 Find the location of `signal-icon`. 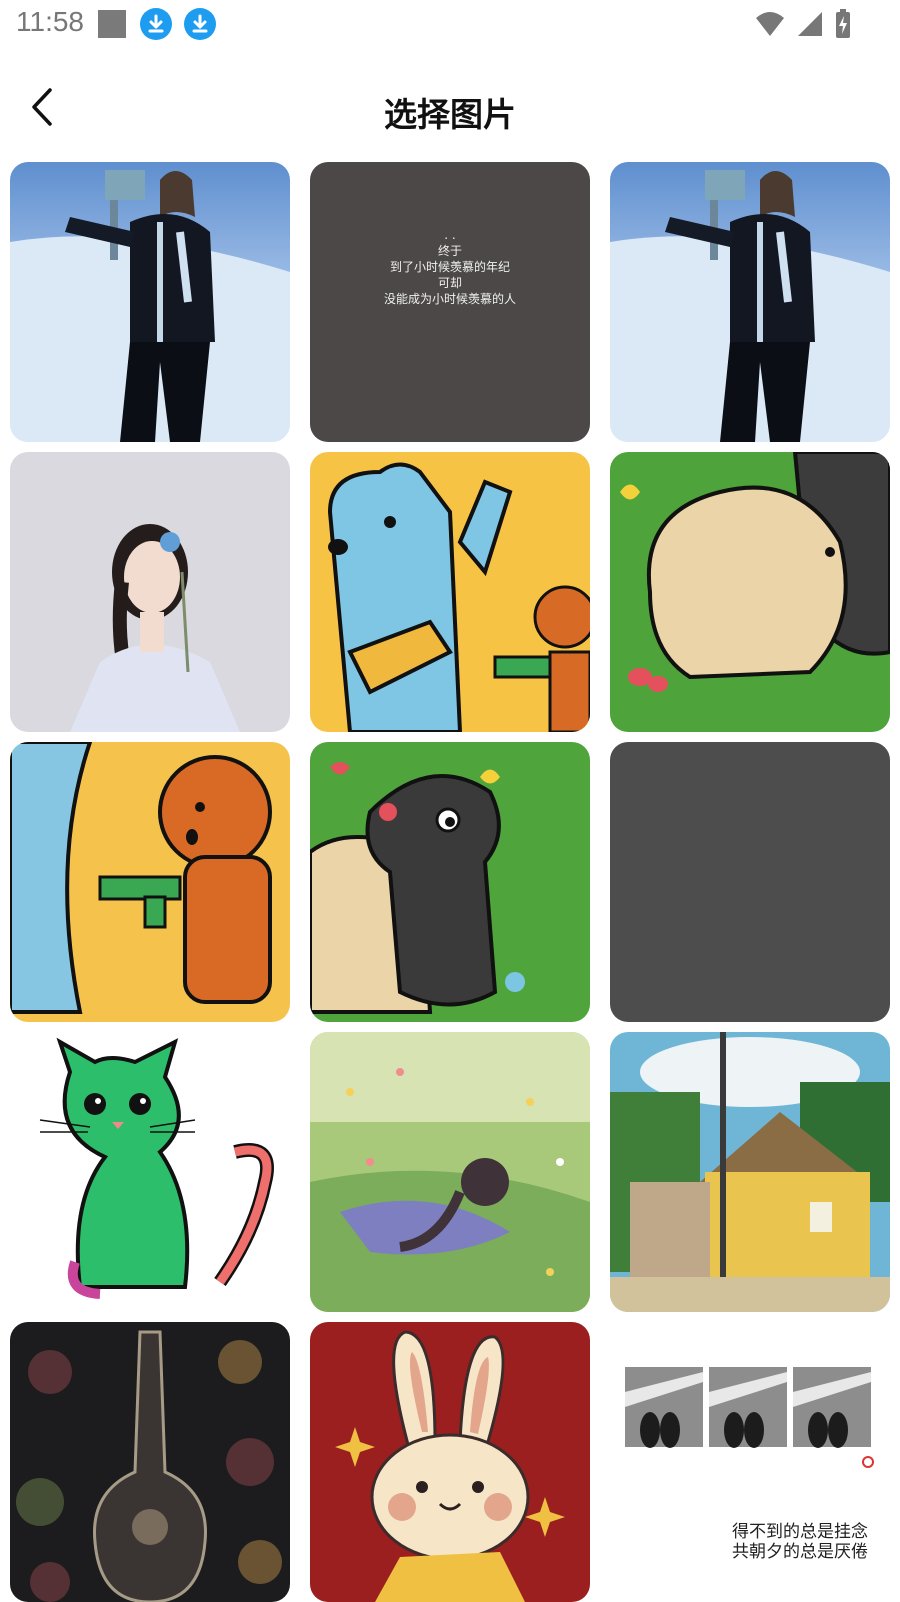

signal-icon is located at coordinates (810, 24).